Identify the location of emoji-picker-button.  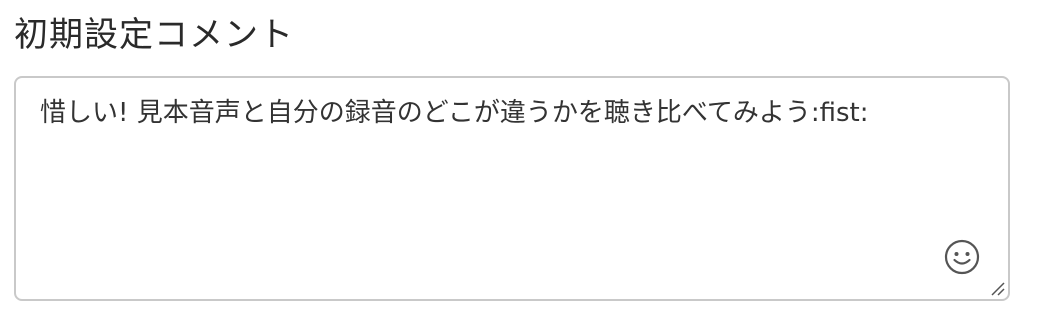
(962, 257).